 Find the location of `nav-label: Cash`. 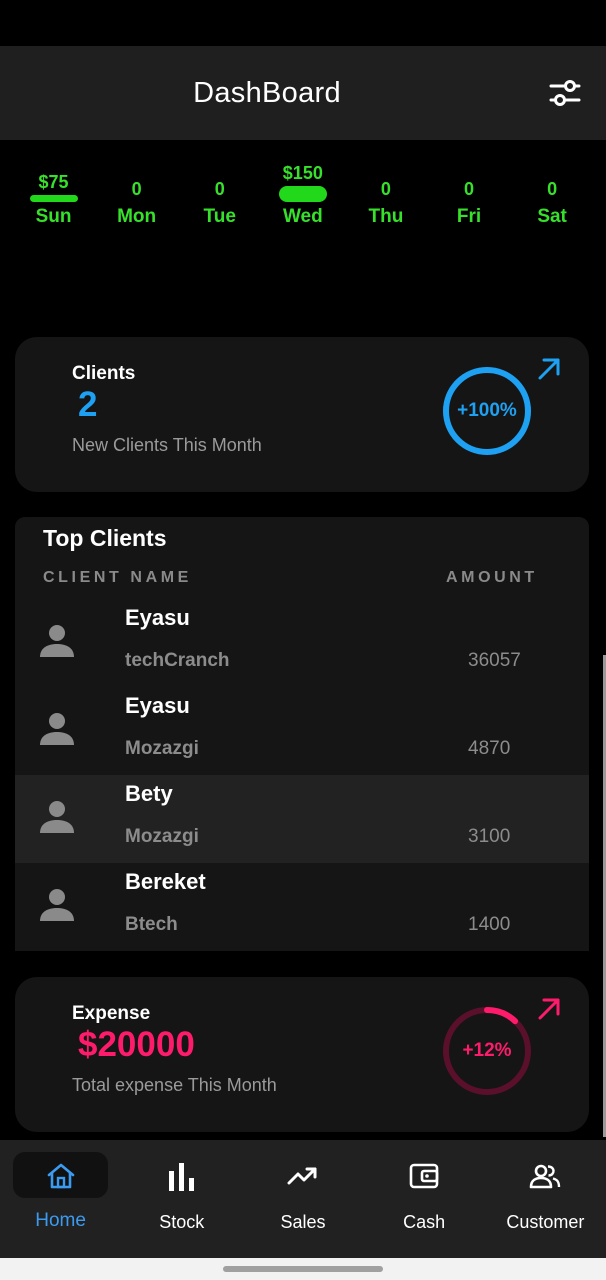

nav-label: Cash is located at coordinates (424, 1222).